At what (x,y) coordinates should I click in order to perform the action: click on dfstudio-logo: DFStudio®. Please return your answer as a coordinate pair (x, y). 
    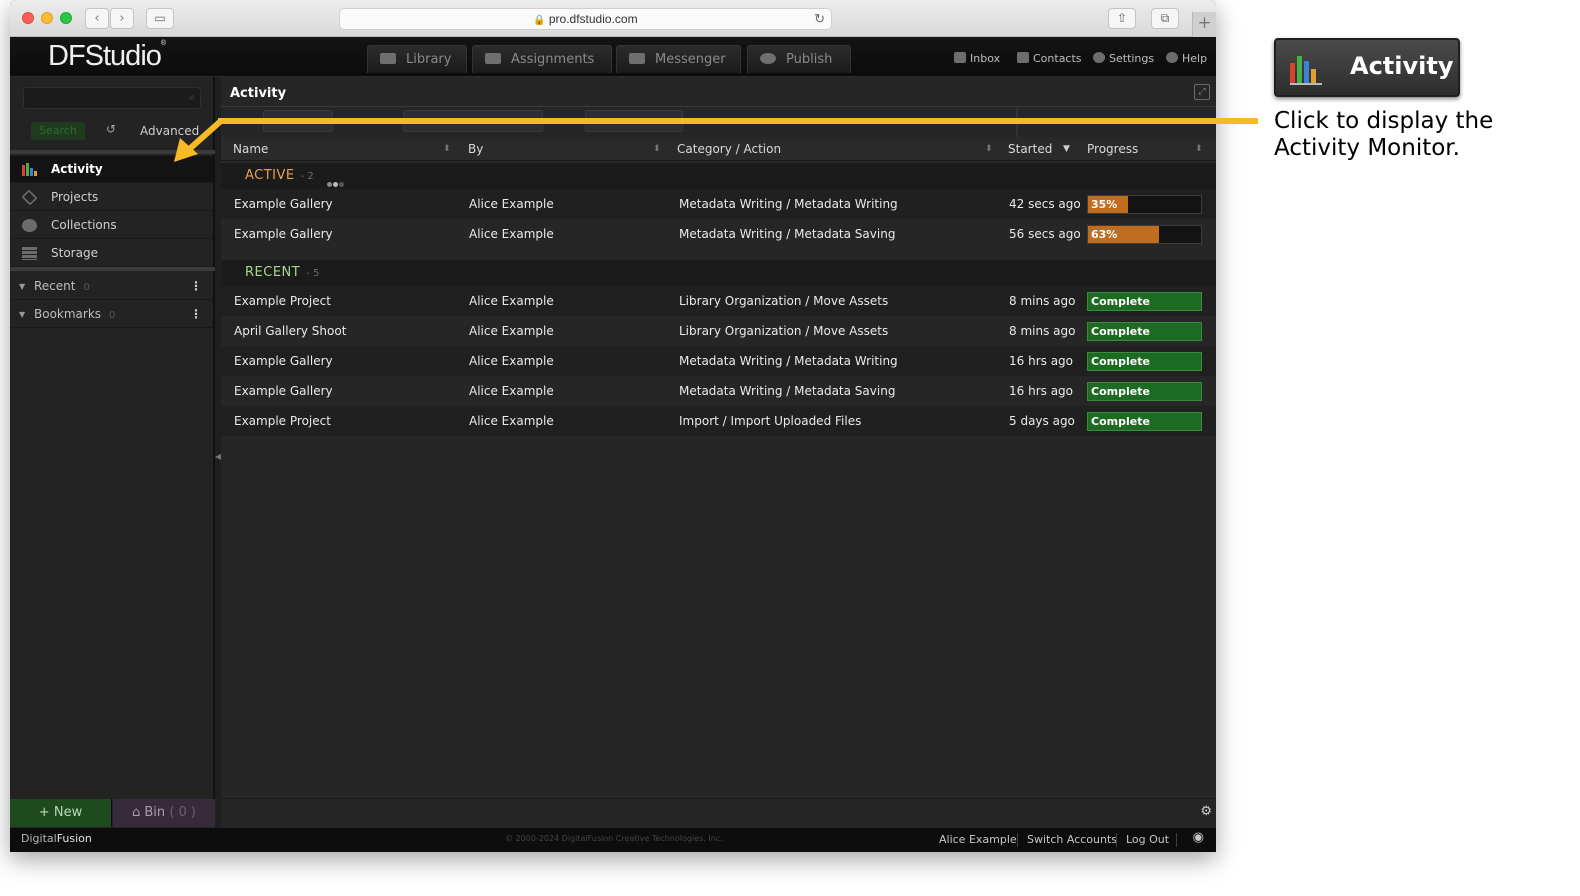
    Looking at the image, I should click on (107, 56).